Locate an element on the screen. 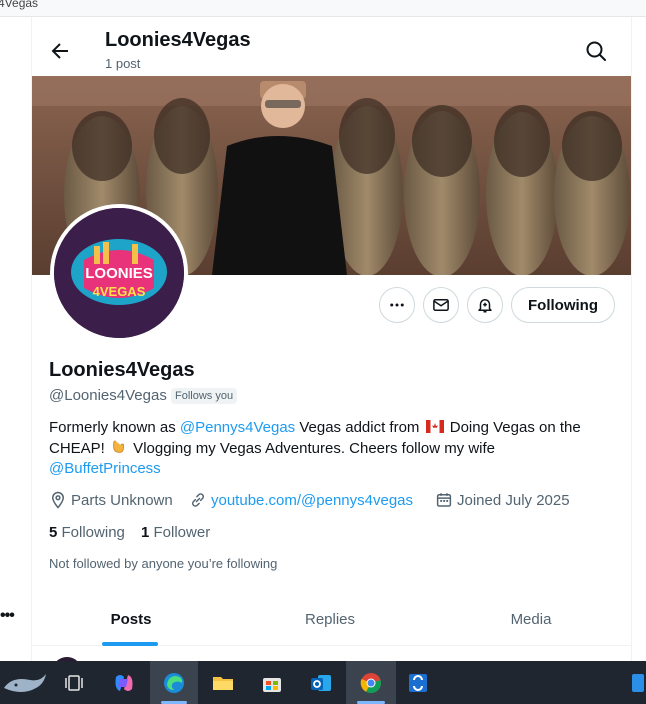 The width and height of the screenshot is (646, 704). page-title: Loonies4Vegas is located at coordinates (178, 40).